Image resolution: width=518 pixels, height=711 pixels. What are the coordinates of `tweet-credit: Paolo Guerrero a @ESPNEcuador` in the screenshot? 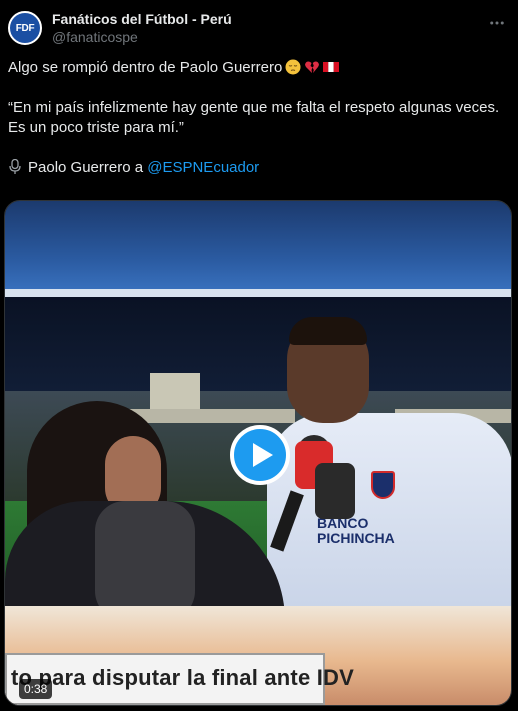 It's located at (258, 168).